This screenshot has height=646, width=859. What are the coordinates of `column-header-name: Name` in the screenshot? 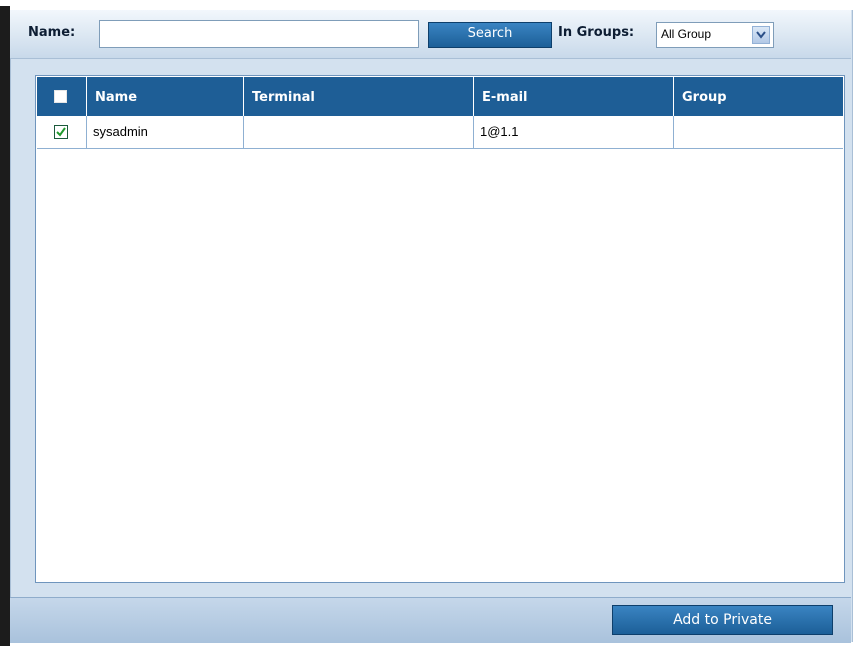 It's located at (165, 96).